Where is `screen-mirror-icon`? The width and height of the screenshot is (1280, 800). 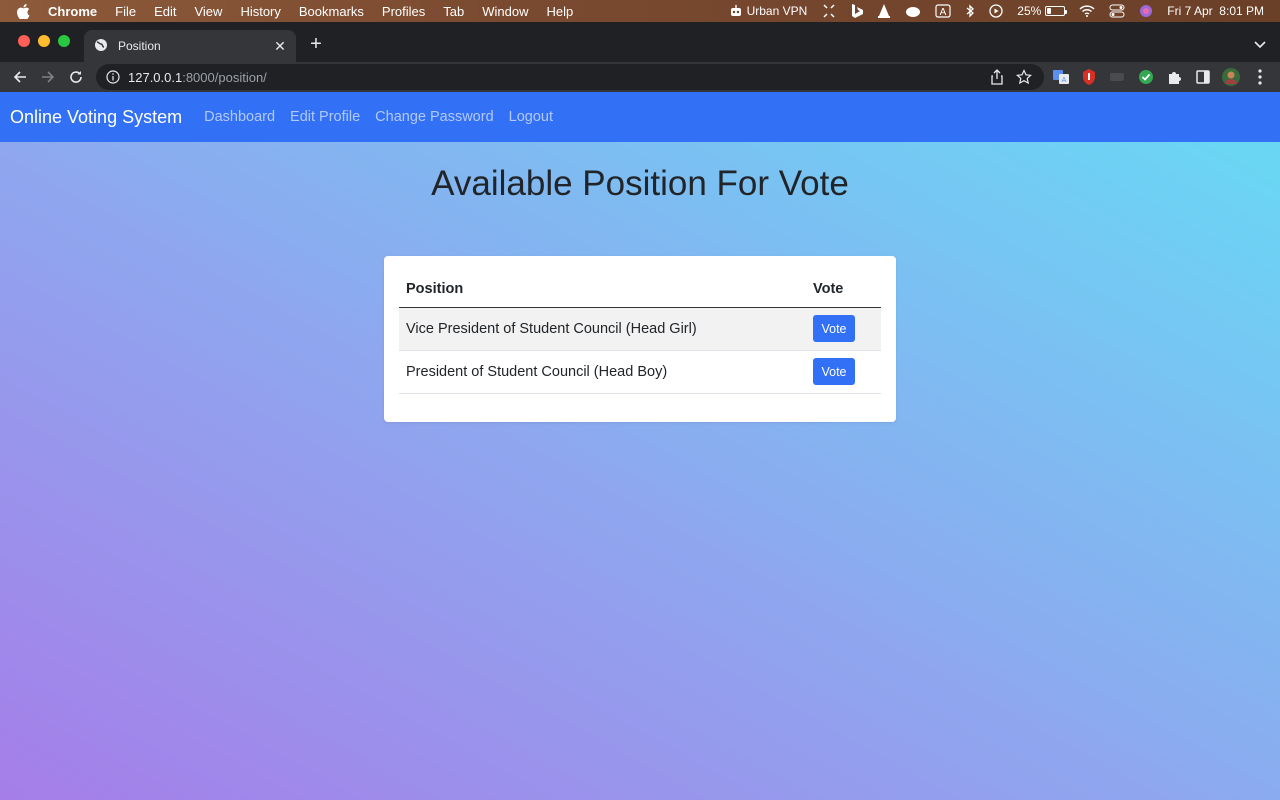 screen-mirror-icon is located at coordinates (829, 11).